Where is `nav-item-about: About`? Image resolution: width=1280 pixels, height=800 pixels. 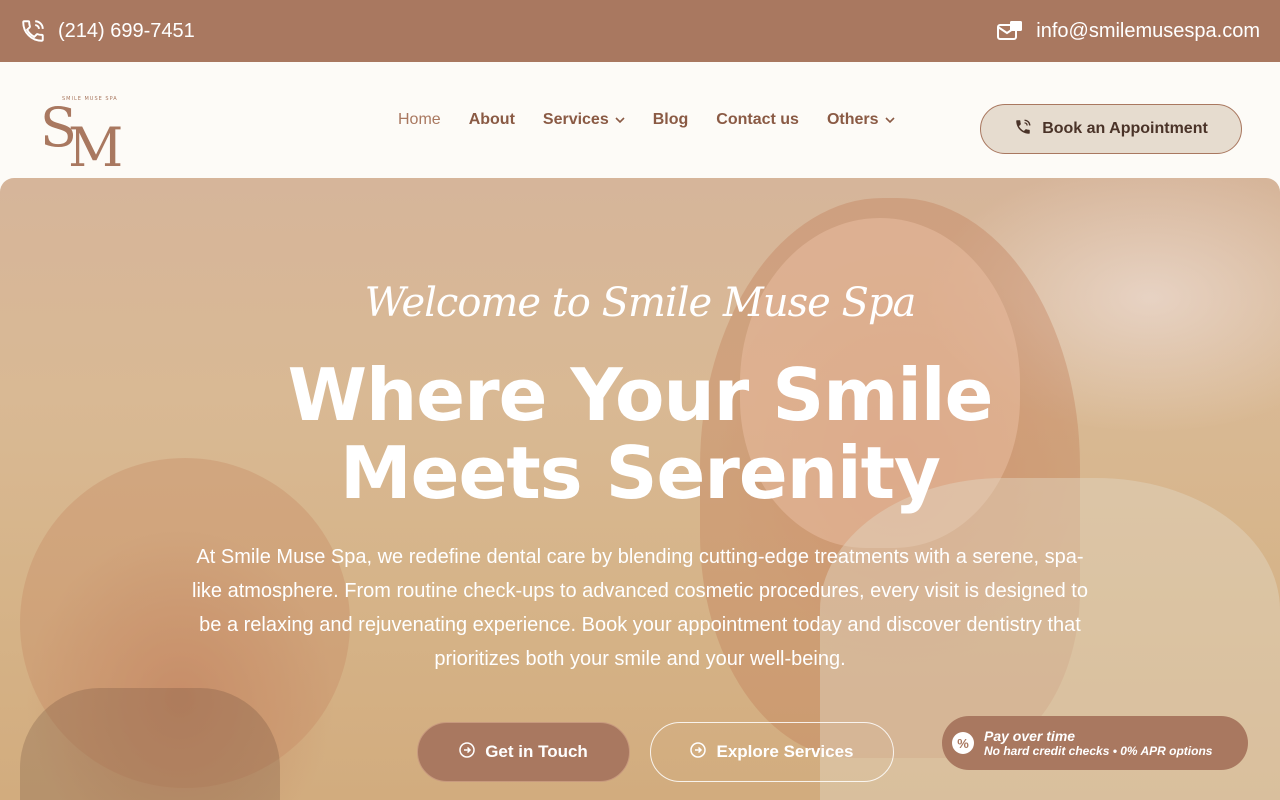 nav-item-about: About is located at coordinates (492, 120).